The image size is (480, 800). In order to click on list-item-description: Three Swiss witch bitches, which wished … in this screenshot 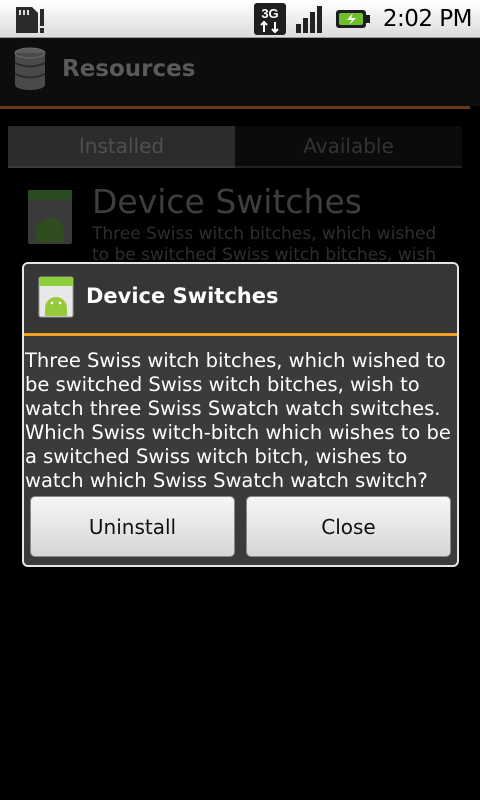, I will do `click(264, 243)`.